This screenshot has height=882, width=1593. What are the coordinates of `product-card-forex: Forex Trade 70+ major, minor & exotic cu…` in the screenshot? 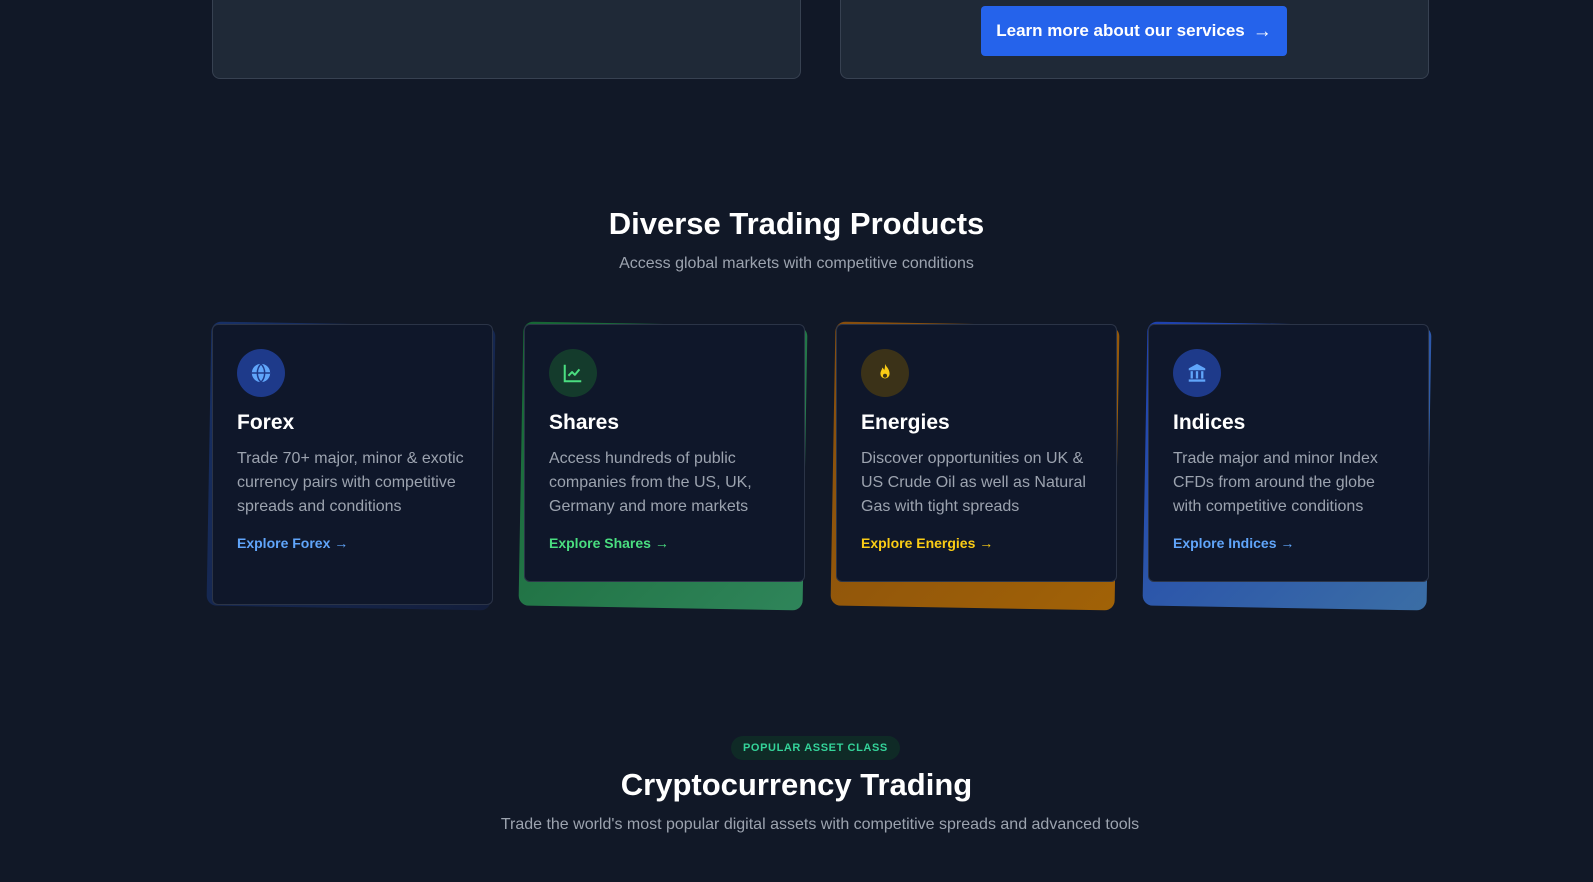 It's located at (351, 466).